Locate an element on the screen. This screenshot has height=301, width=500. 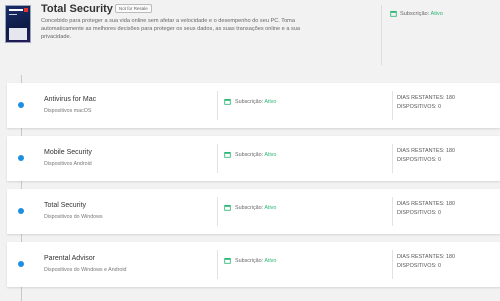
product-subscription: Subscrição: Ativo is located at coordinates (416, 13).